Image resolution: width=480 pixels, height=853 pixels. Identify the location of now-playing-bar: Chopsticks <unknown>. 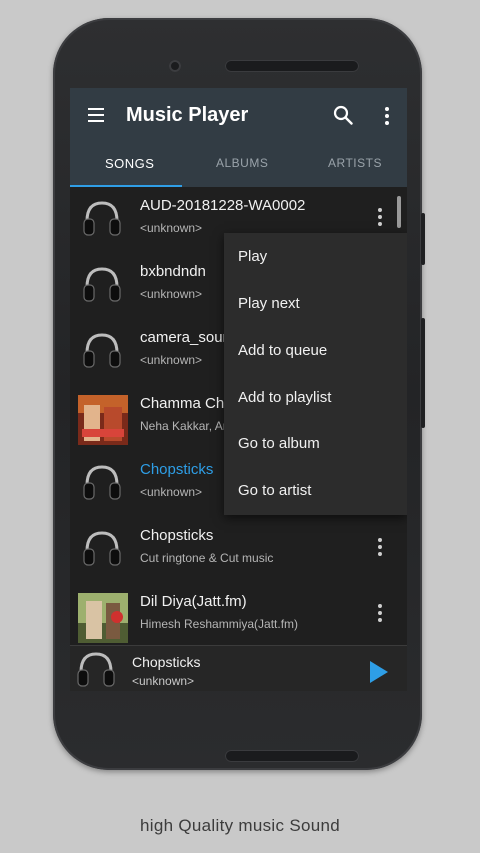
(238, 668).